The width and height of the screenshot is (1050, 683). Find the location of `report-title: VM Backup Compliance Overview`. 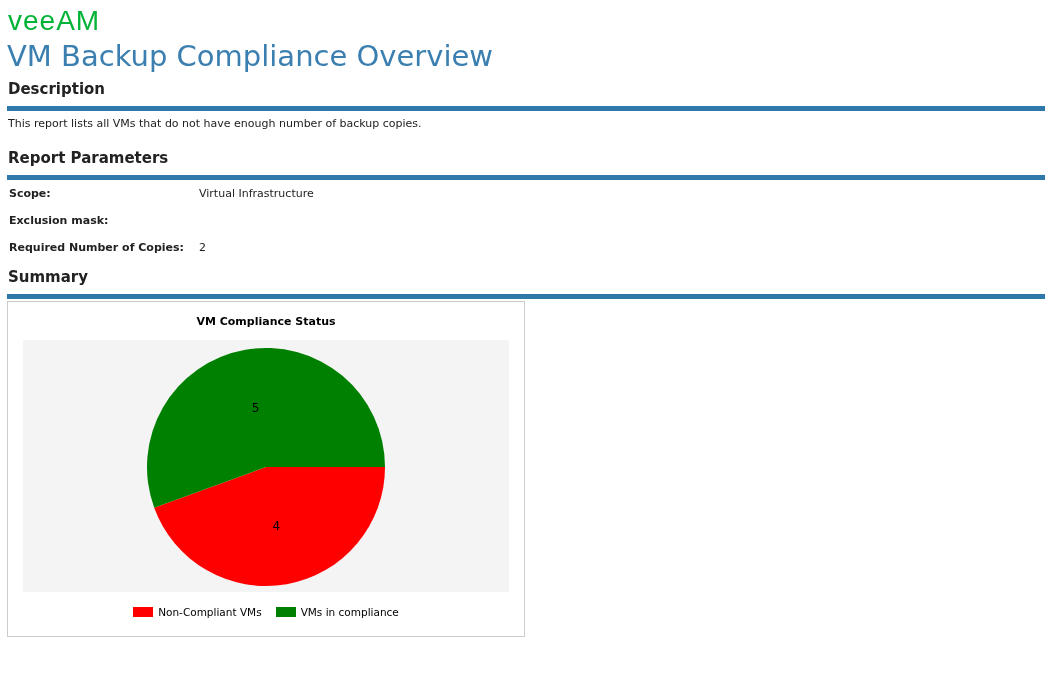

report-title: VM Backup Compliance Overview is located at coordinates (251, 56).